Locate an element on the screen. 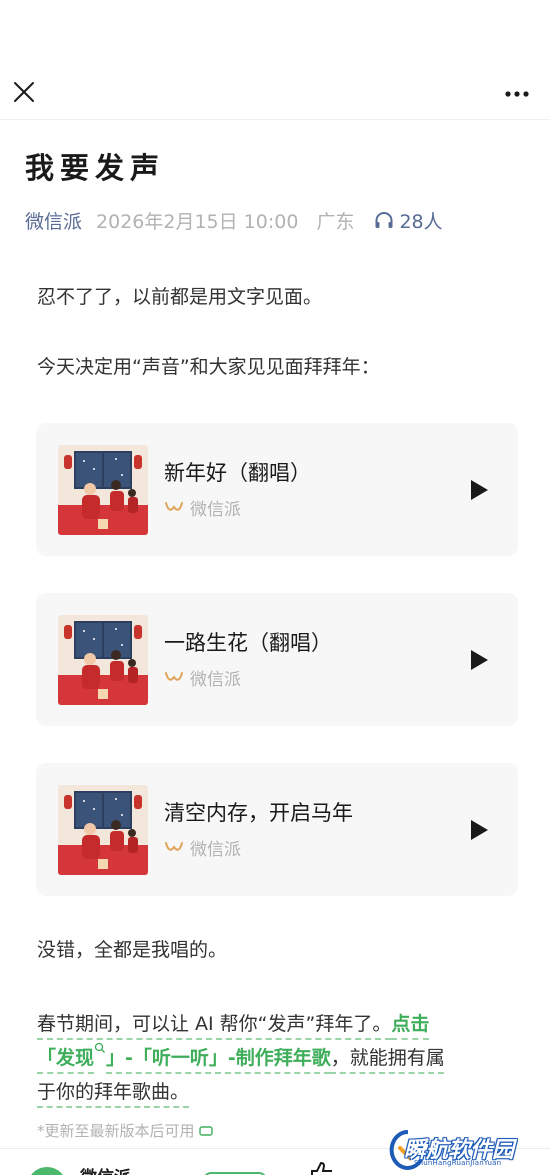 This screenshot has width=550, height=1175. more-dots-icon is located at coordinates (517, 94).